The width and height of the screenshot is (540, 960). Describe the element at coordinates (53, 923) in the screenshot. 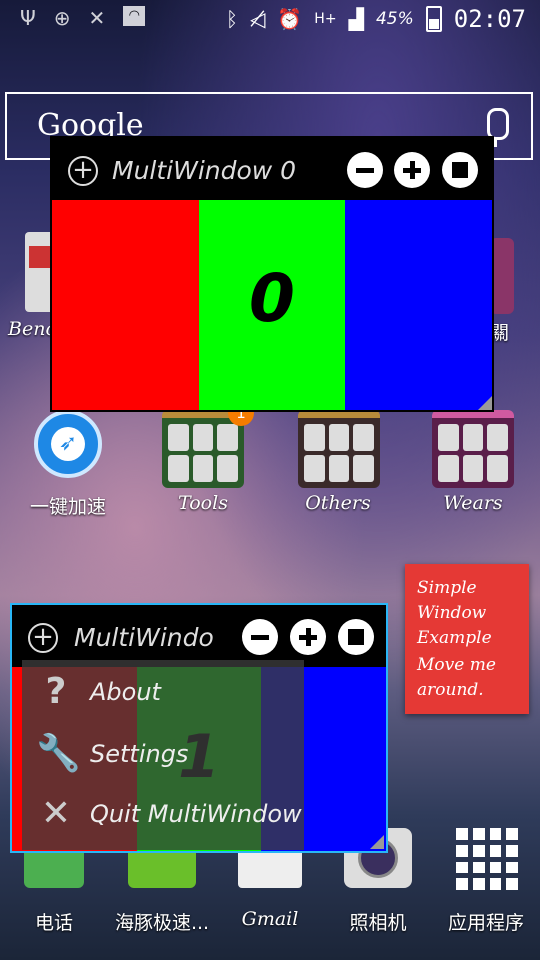

I see `dock-label-phone: 电话` at that location.